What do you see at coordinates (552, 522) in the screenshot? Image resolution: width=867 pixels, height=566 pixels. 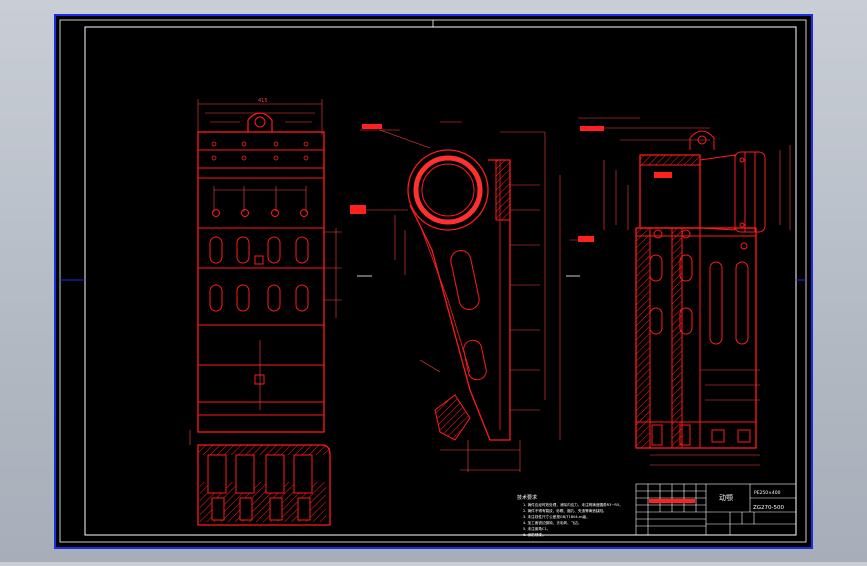 I see `note-line-4: 4. 加工面锐边倒钝，去毛刺、飞边。` at bounding box center [552, 522].